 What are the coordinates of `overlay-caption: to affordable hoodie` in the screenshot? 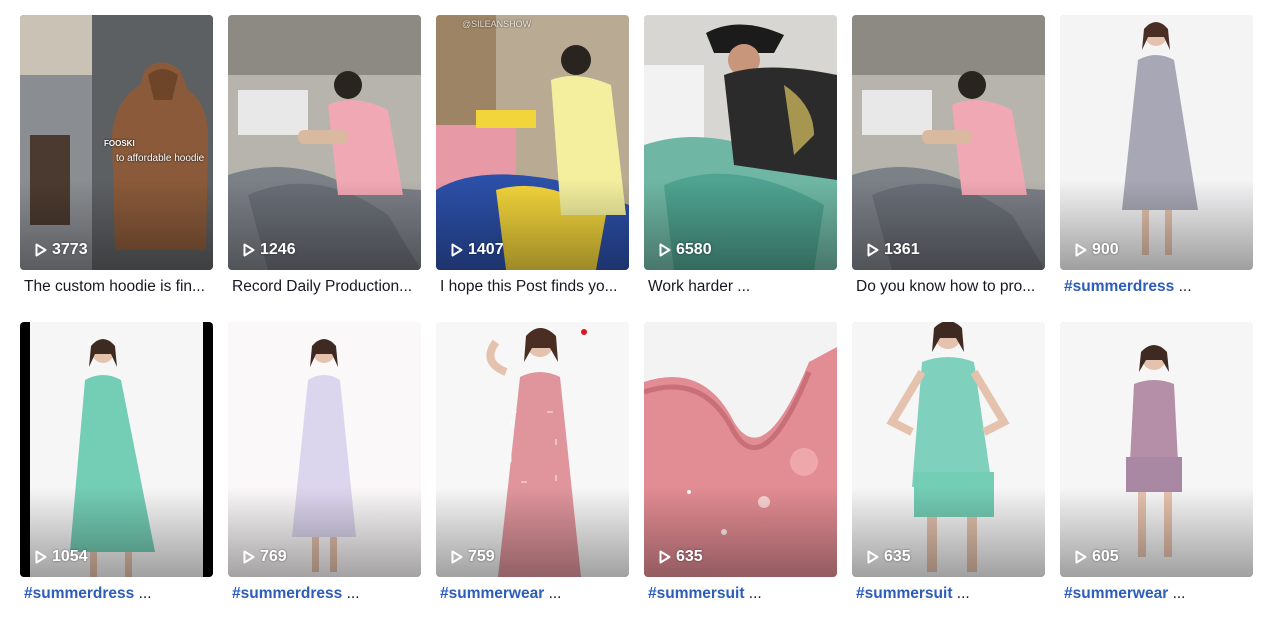 It's located at (160, 158).